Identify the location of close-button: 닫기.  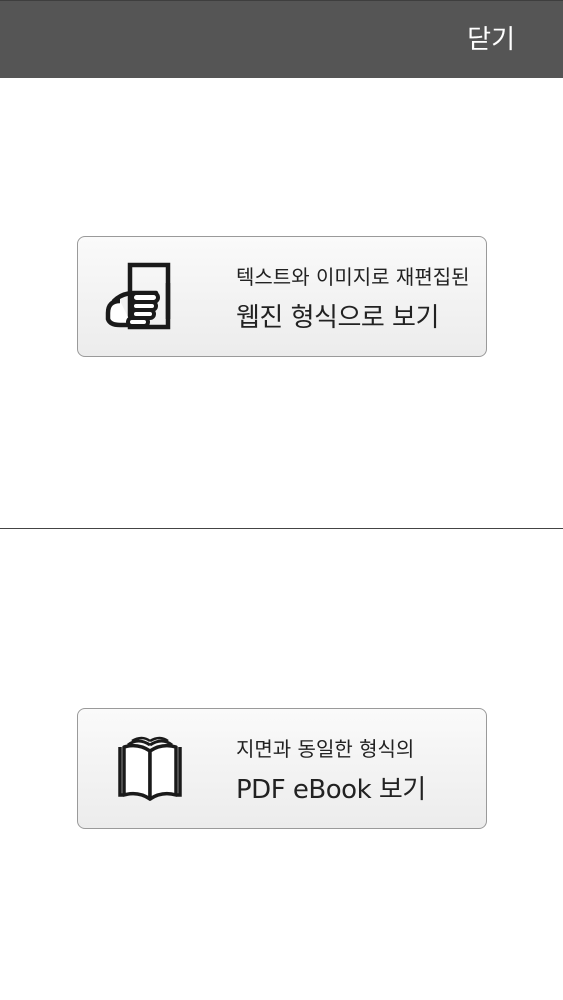
(491, 40).